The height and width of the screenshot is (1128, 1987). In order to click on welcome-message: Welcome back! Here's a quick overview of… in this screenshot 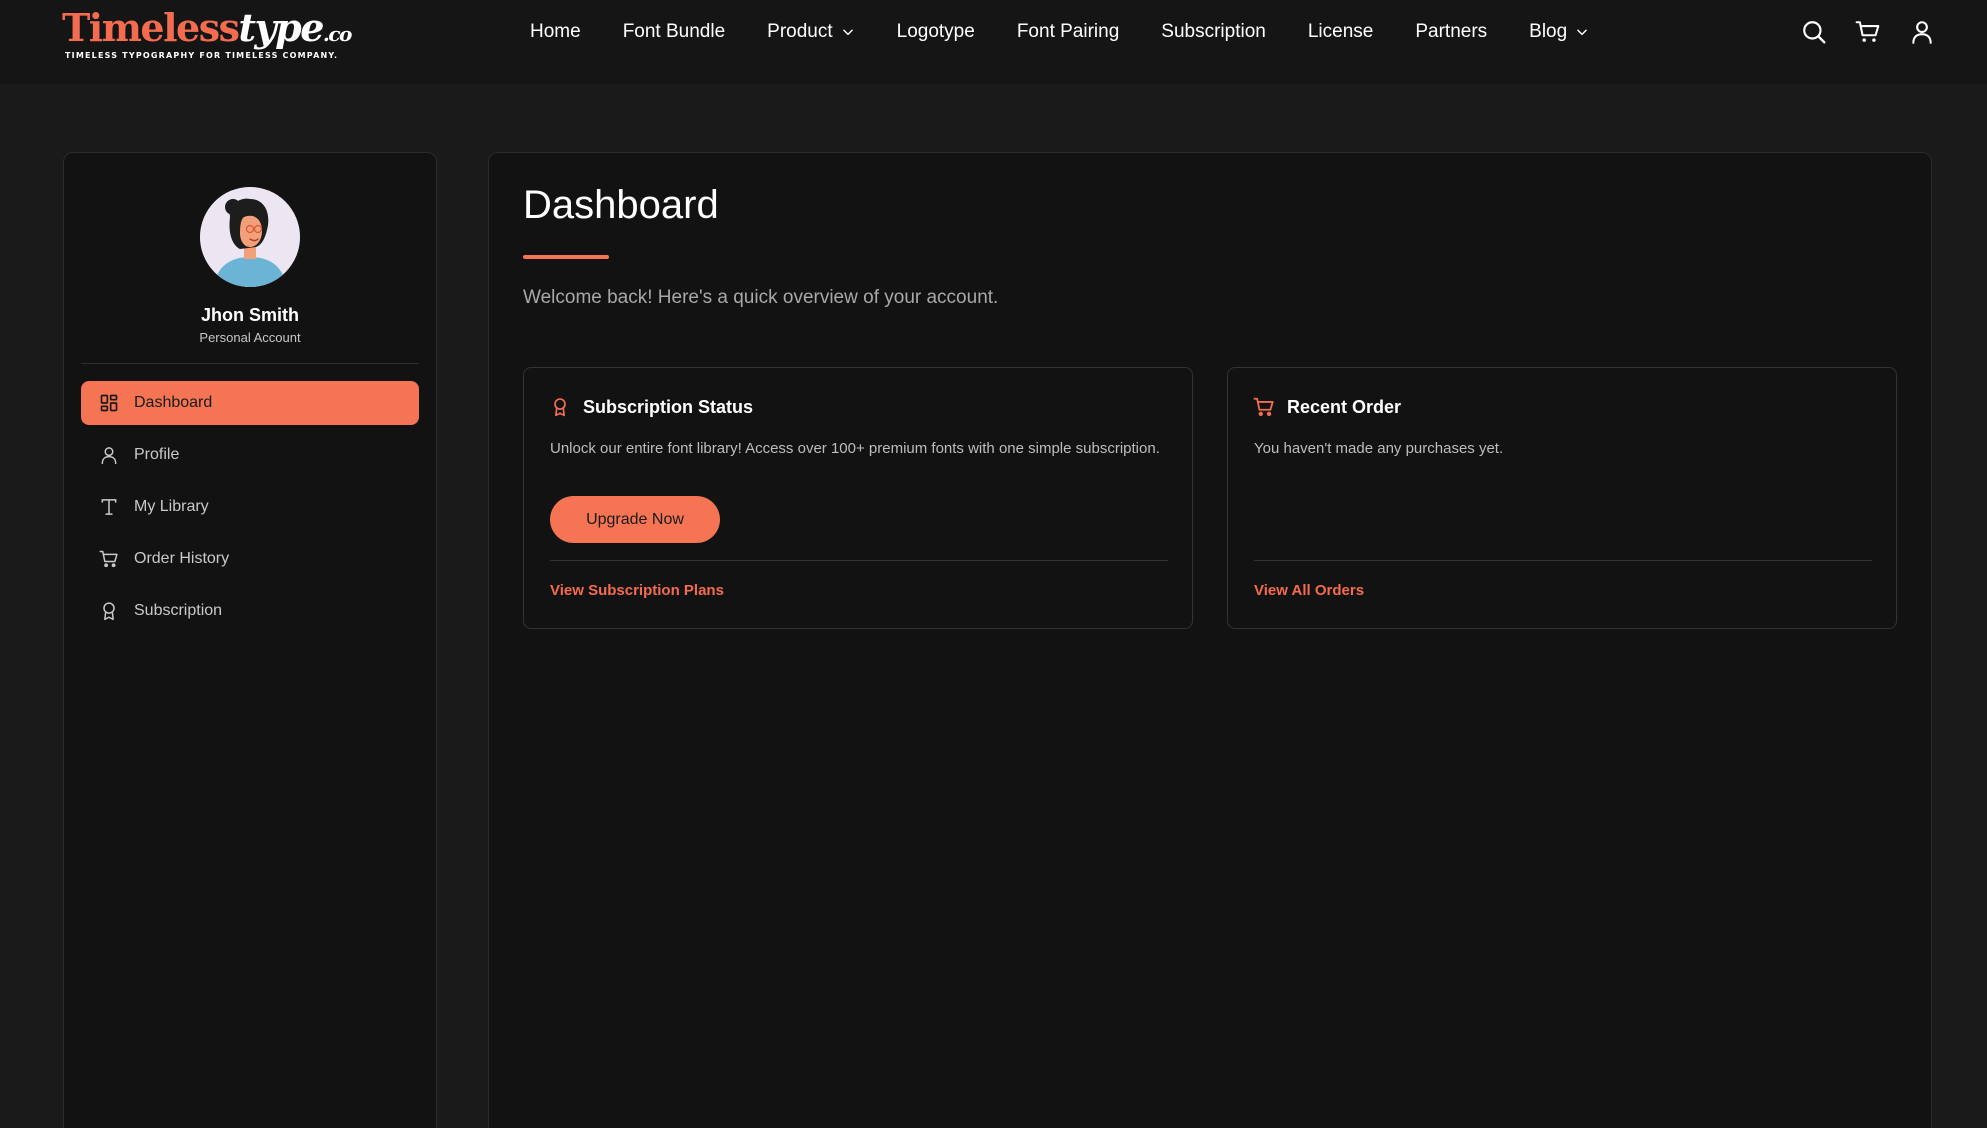, I will do `click(761, 297)`.